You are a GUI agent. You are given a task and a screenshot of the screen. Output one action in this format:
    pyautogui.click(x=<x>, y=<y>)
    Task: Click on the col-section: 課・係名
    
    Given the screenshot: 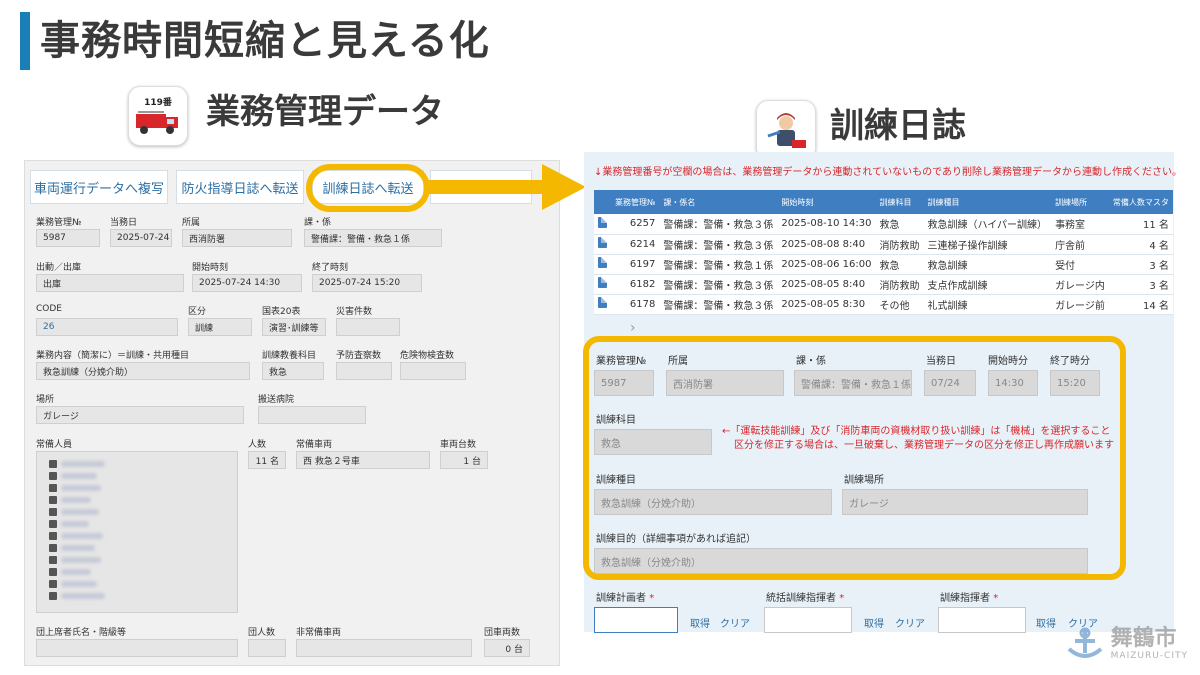 What is the action you would take?
    pyautogui.click(x=718, y=202)
    